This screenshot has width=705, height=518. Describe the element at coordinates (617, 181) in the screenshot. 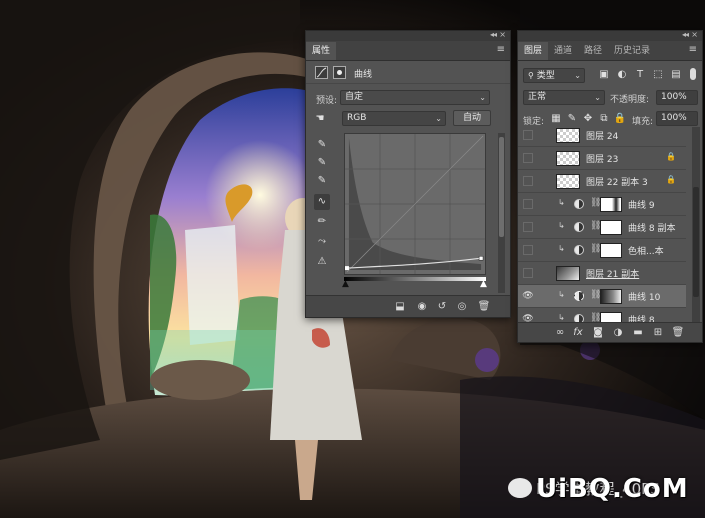

I see `layer-name: 图层 22 副本 3` at that location.